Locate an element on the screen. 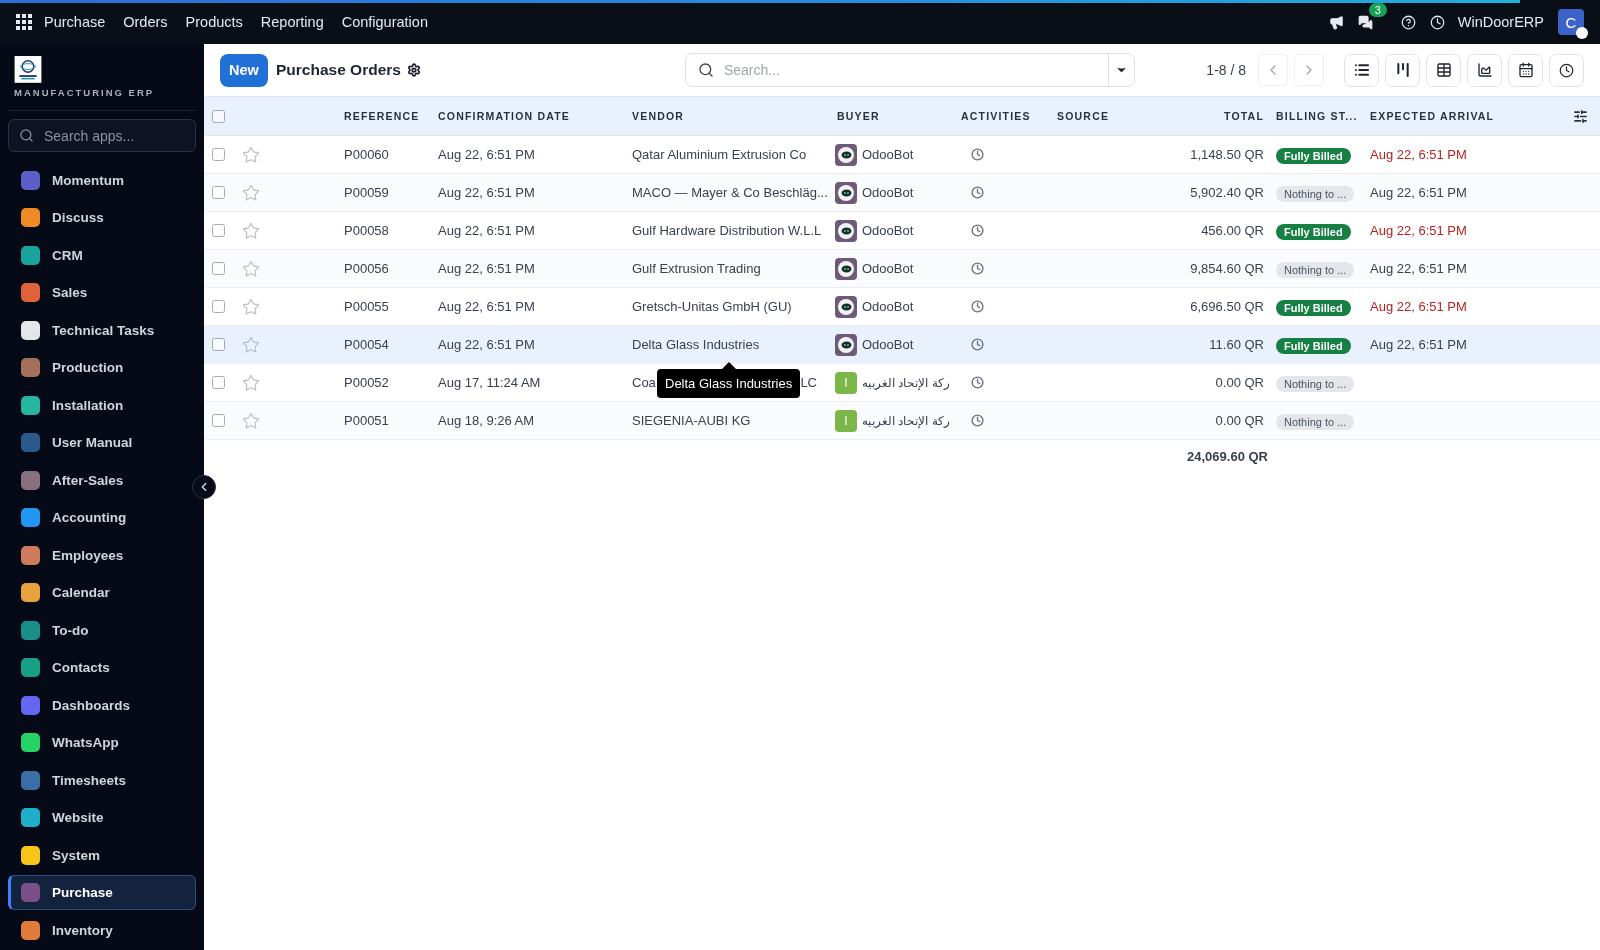 This screenshot has height=950, width=1600. sidebar-item: After-Sales is located at coordinates (102, 480).